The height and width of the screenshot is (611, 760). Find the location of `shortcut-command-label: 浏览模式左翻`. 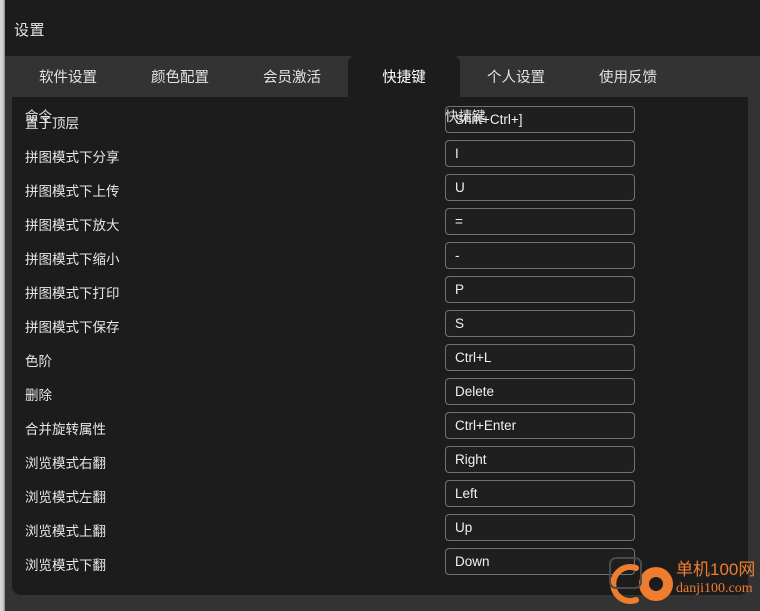

shortcut-command-label: 浏览模式左翻 is located at coordinates (65, 497).